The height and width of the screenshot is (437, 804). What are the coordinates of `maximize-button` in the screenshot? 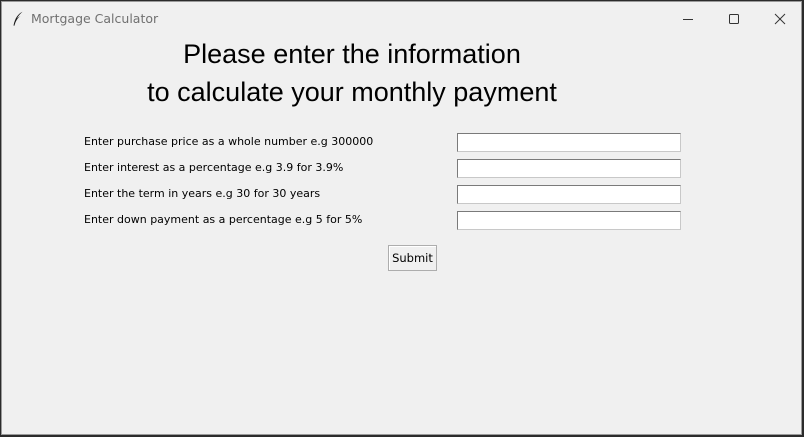 It's located at (734, 18).